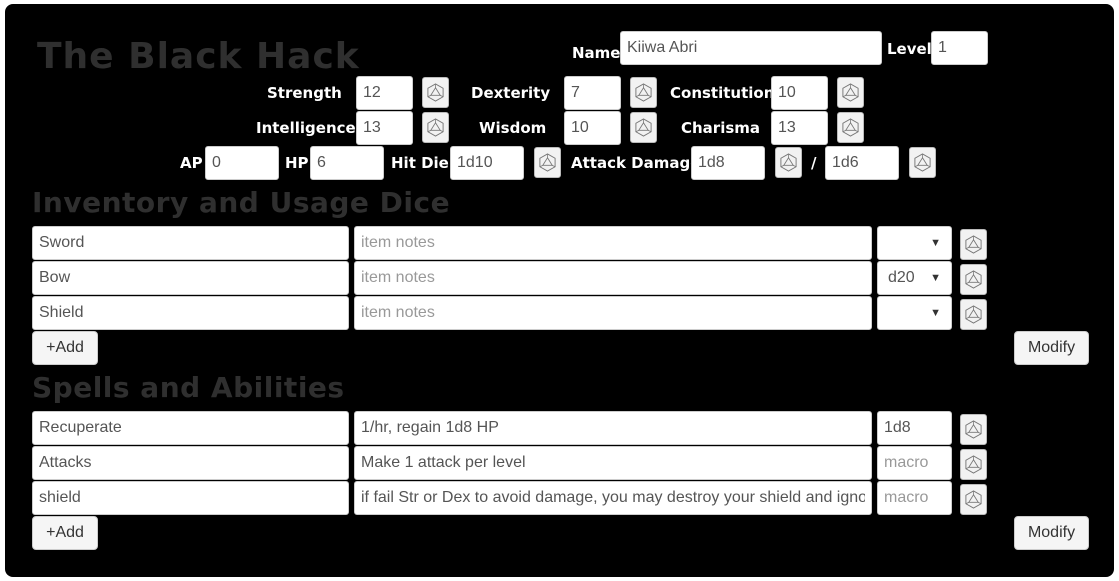  Describe the element at coordinates (297, 163) in the screenshot. I see `hp-label: HP` at that location.